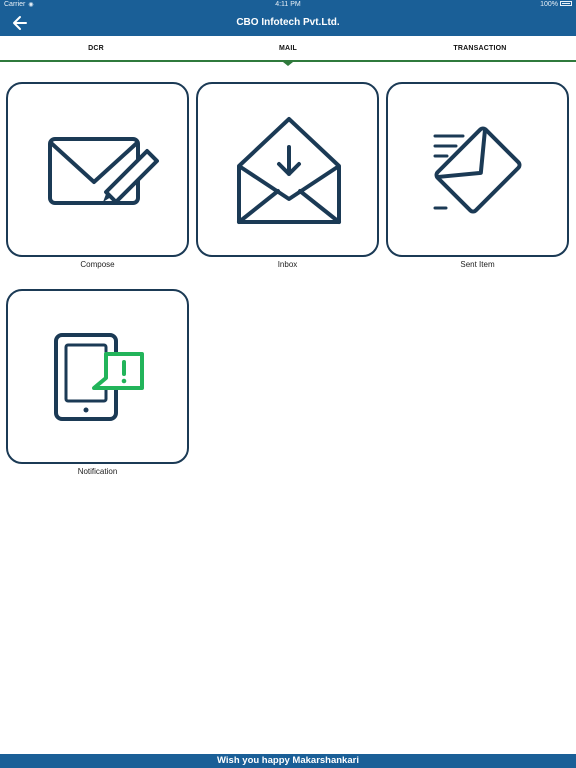 The width and height of the screenshot is (576, 768). What do you see at coordinates (288, 64) in the screenshot?
I see `selected-tab-indicator` at bounding box center [288, 64].